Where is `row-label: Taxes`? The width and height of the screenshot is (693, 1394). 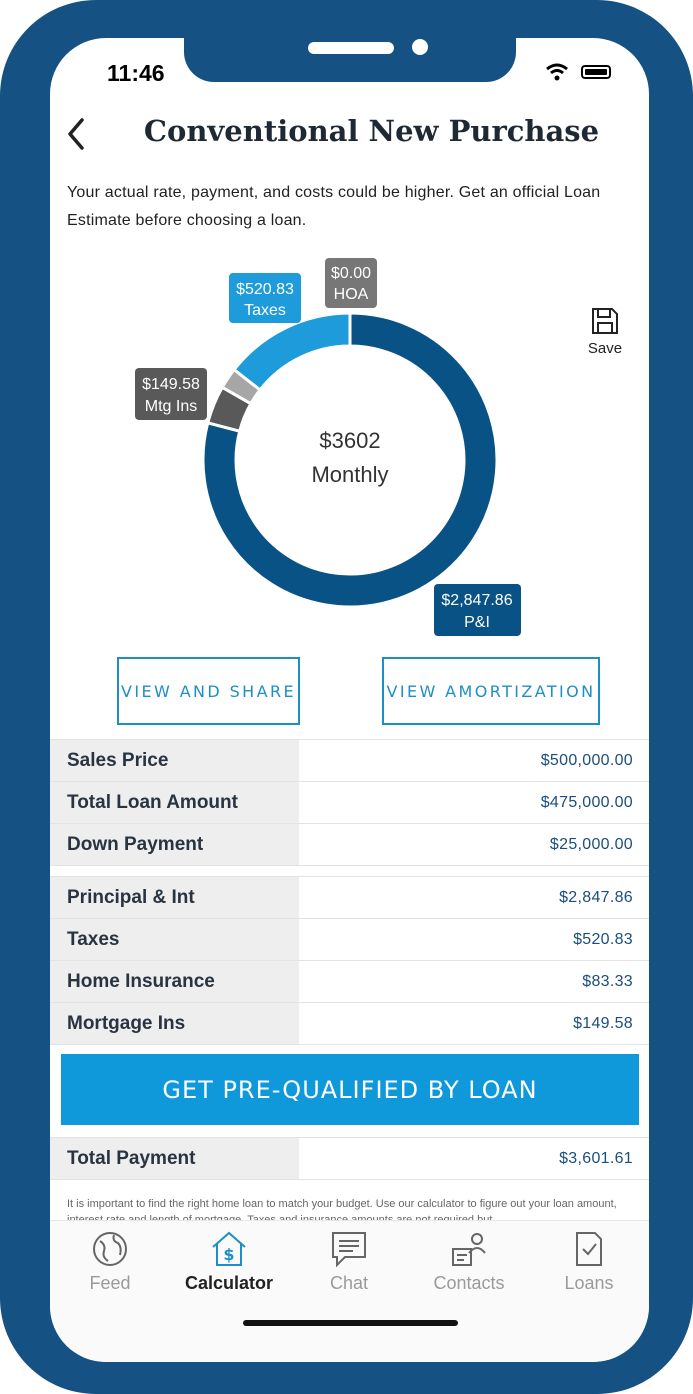
row-label: Taxes is located at coordinates (174, 939).